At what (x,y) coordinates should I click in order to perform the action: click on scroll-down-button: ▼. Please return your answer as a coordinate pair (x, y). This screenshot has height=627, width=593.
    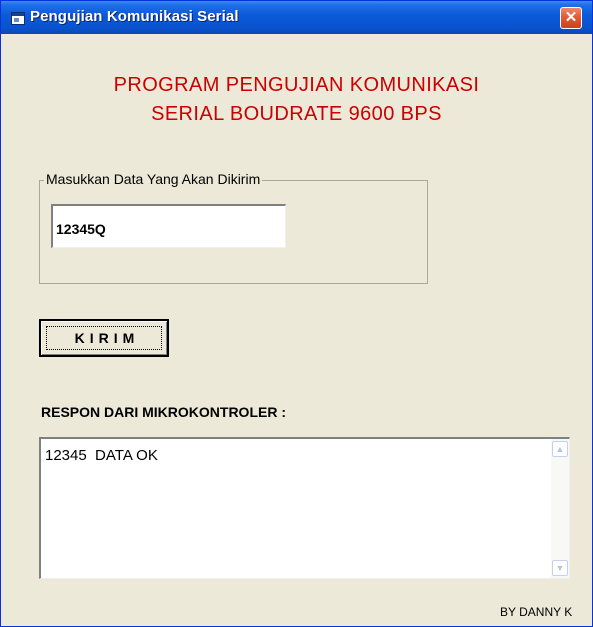
    Looking at the image, I should click on (560, 568).